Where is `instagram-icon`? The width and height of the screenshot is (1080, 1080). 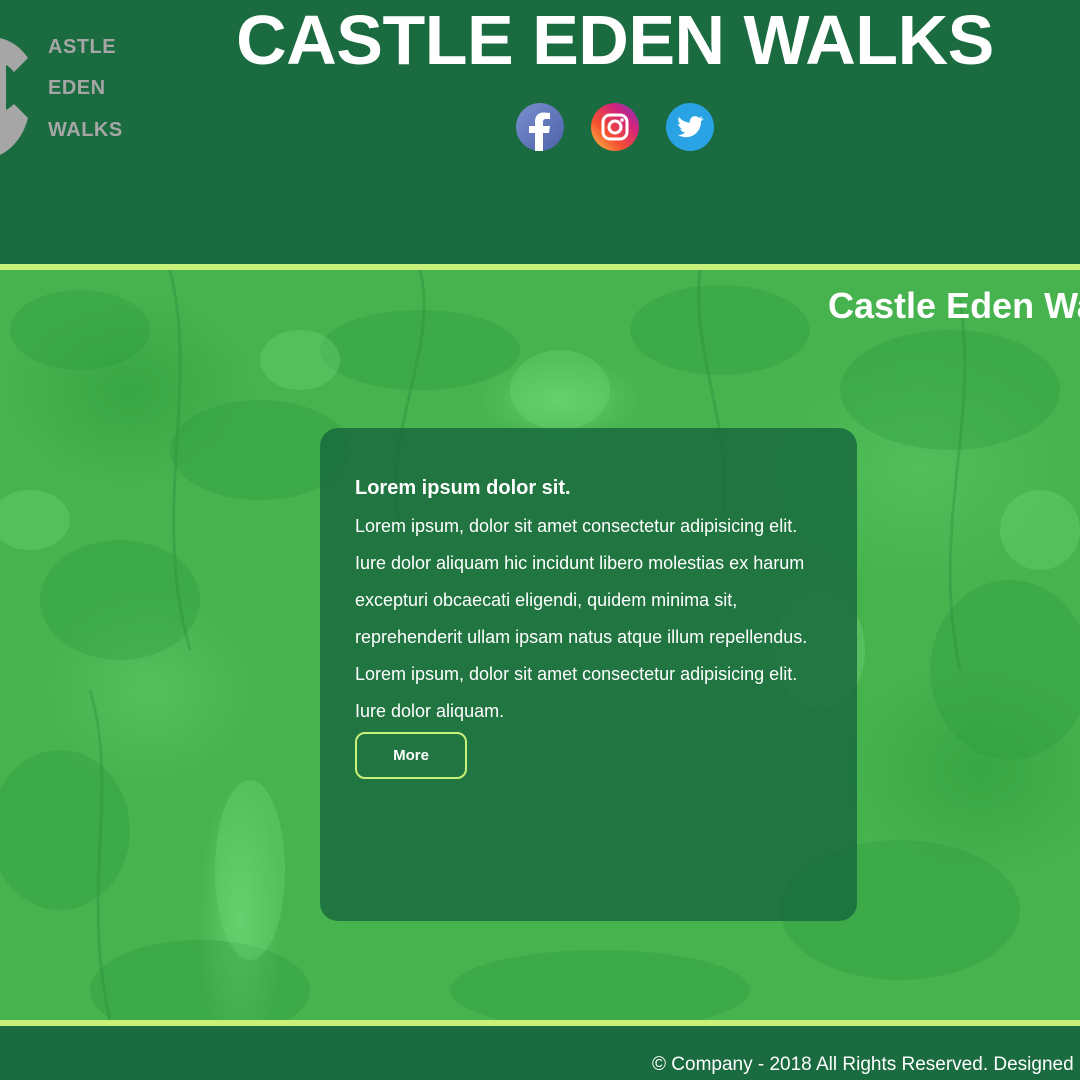 instagram-icon is located at coordinates (615, 127).